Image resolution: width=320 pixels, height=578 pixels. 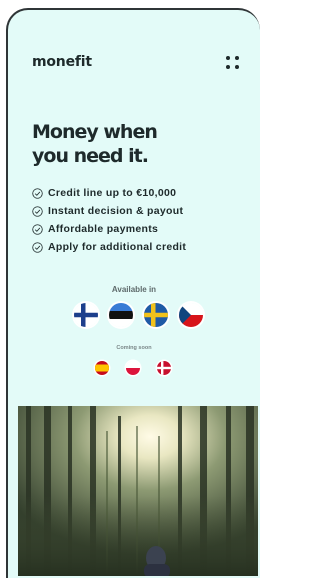 What do you see at coordinates (95, 132) in the screenshot?
I see `hero-line-1: Money when` at bounding box center [95, 132].